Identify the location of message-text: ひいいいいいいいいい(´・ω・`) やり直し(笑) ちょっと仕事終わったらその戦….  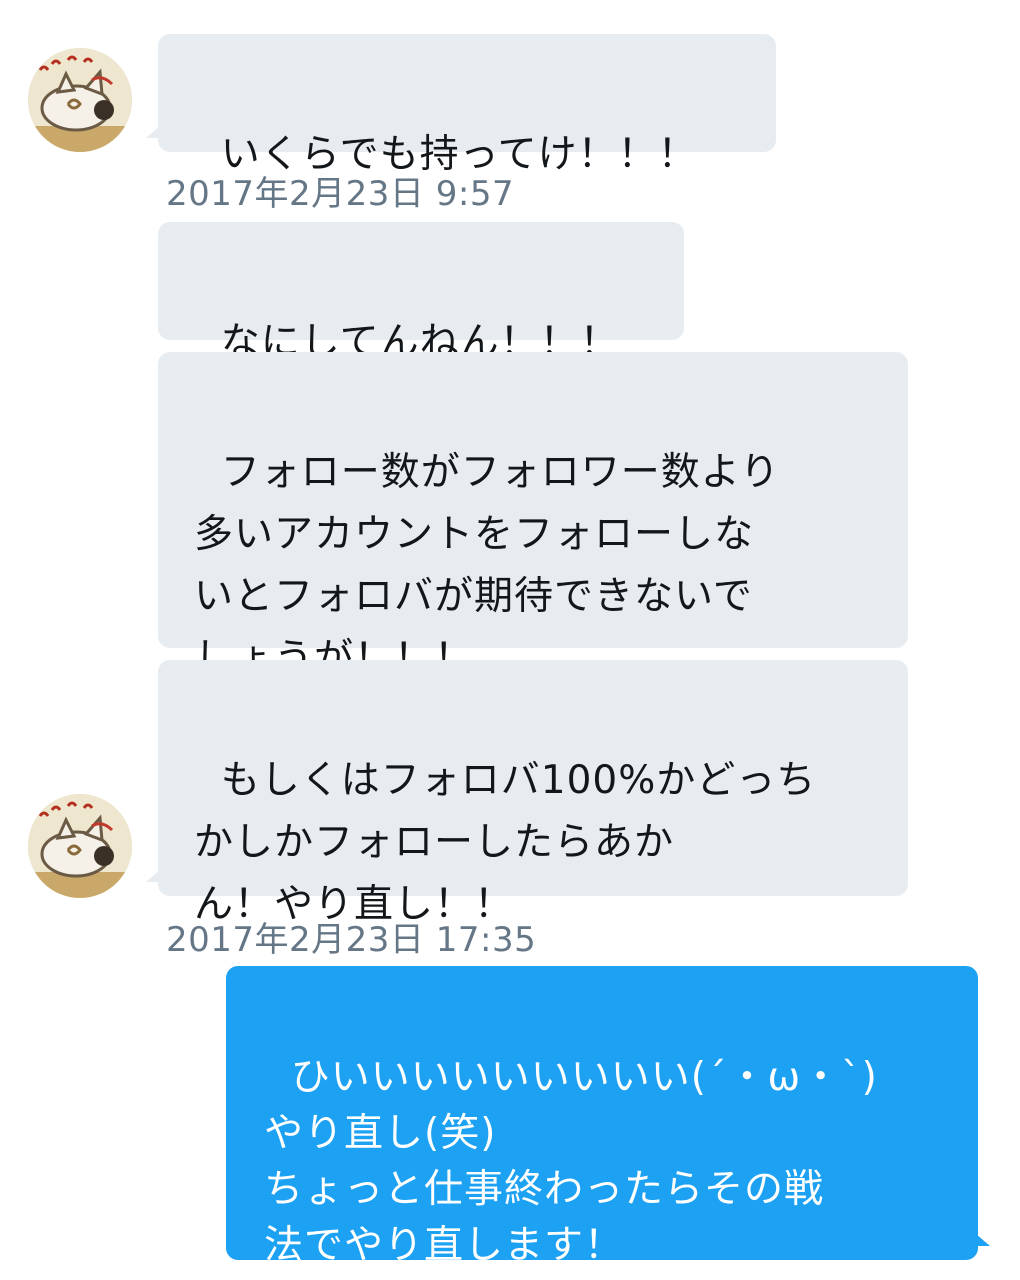
(571, 1161).